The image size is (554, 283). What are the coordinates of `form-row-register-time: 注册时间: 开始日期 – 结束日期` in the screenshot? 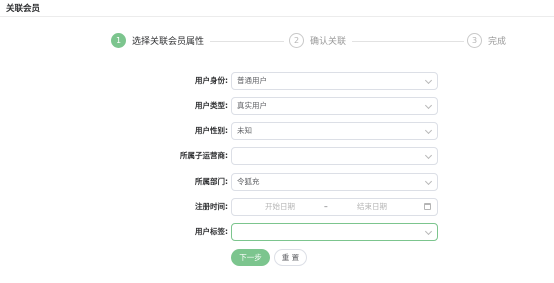 It's located at (277, 207).